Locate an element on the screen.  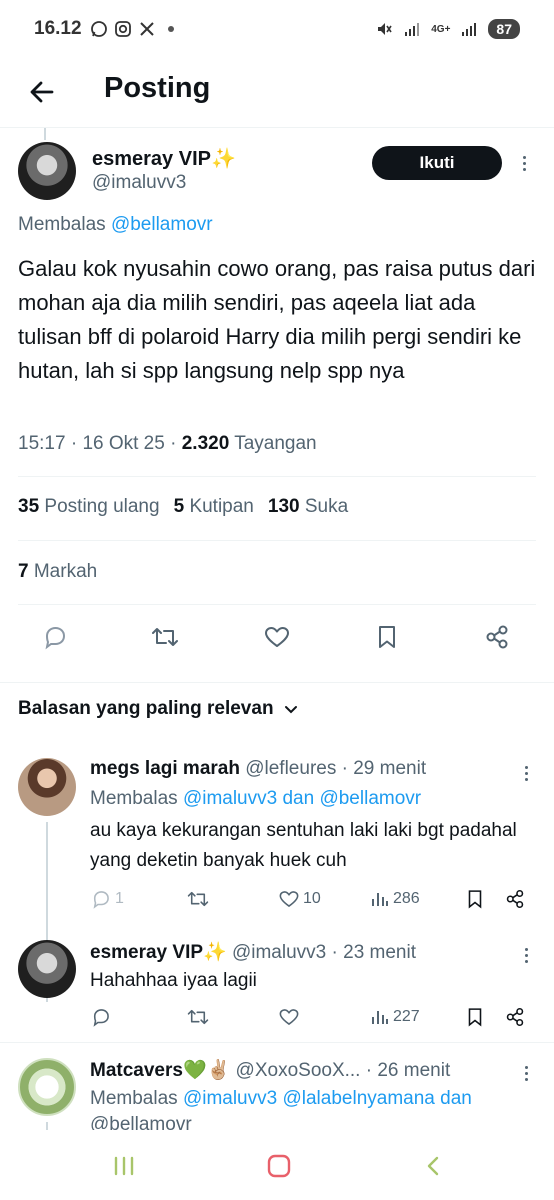
tweet-meta: 15:17 · 16 Okt 25 · 2.320 Tayangan is located at coordinates (167, 443).